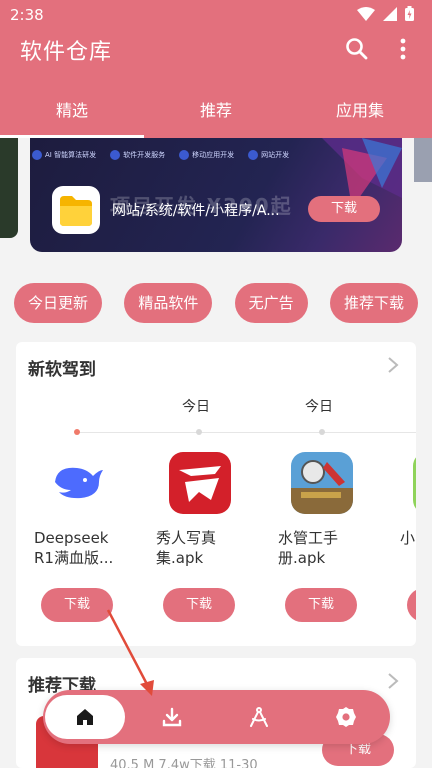 The width and height of the screenshot is (432, 768). What do you see at coordinates (184, 155) in the screenshot?
I see `mobile-icon` at bounding box center [184, 155].